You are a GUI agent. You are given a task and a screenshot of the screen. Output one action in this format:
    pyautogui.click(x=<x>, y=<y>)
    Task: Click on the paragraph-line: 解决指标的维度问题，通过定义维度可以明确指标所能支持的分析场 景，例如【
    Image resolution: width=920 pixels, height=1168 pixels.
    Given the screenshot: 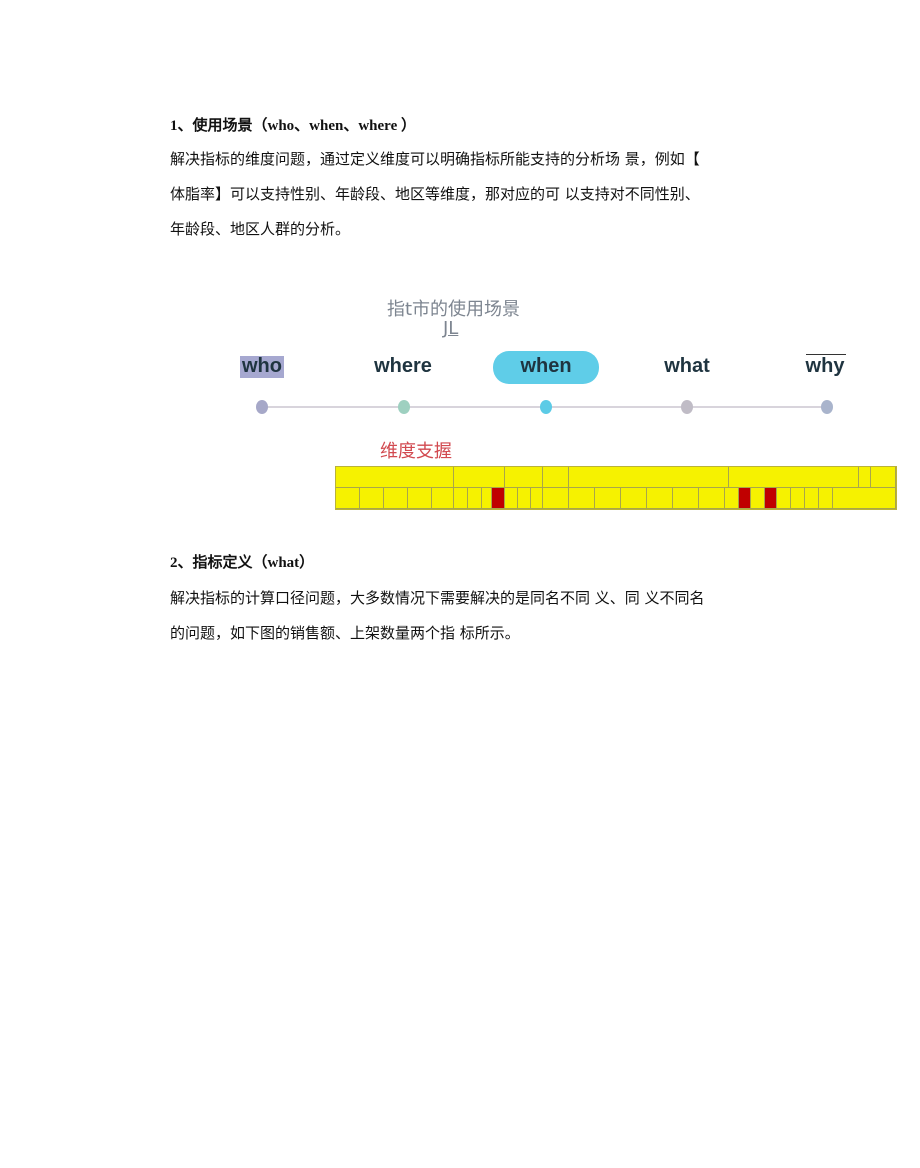 What is the action you would take?
    pyautogui.click(x=435, y=159)
    